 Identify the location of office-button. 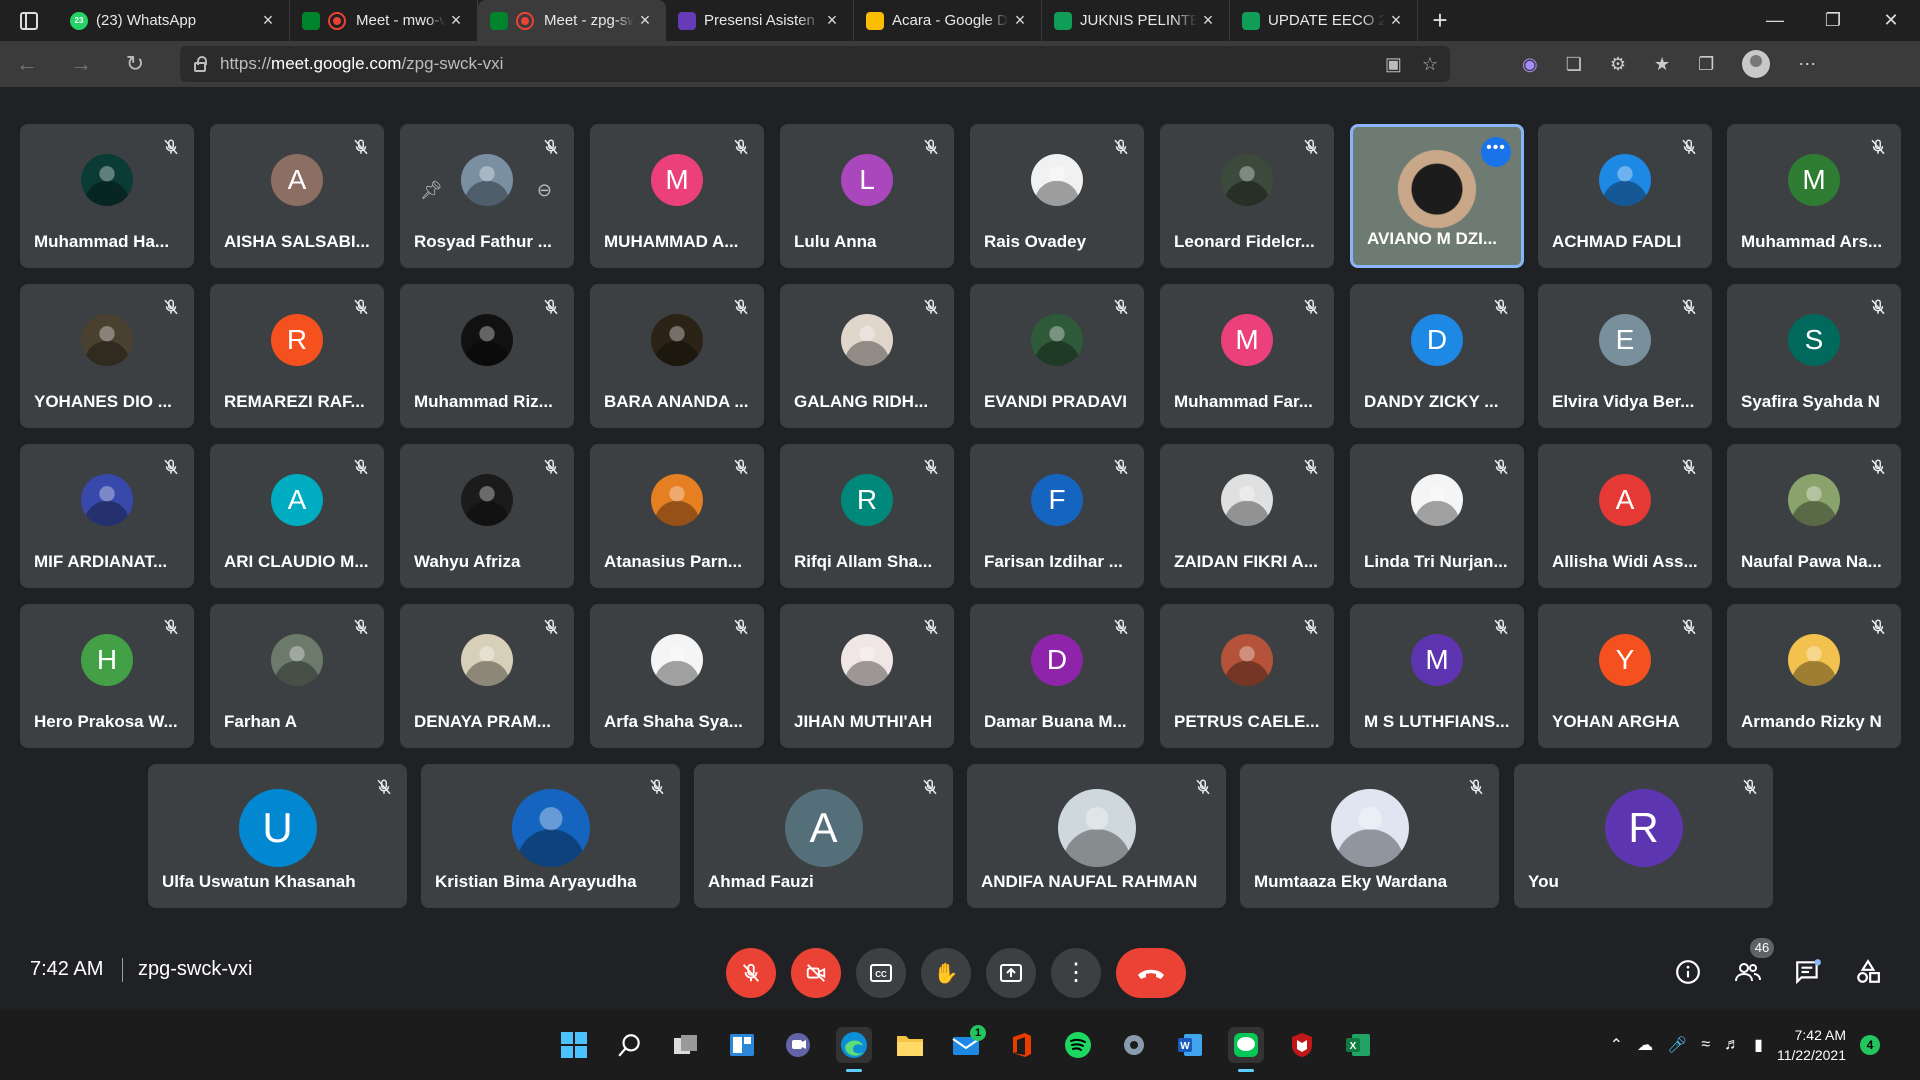
(1022, 1045).